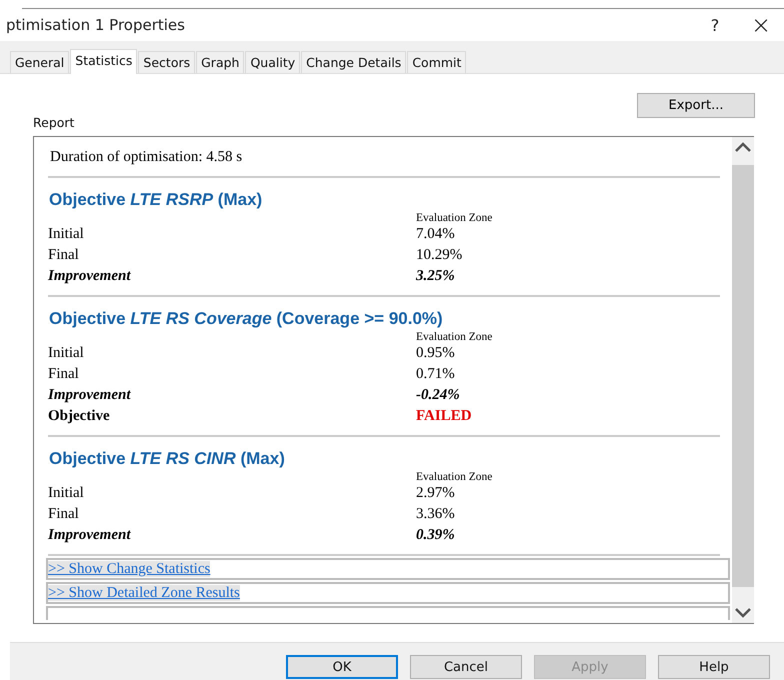 This screenshot has width=784, height=680. Describe the element at coordinates (353, 62) in the screenshot. I see `tab: Change Details` at that location.